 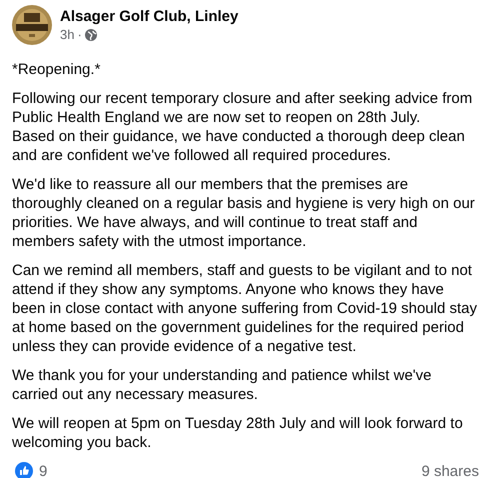 I want to click on post-paragraph: *Reopening.*, so click(x=57, y=69).